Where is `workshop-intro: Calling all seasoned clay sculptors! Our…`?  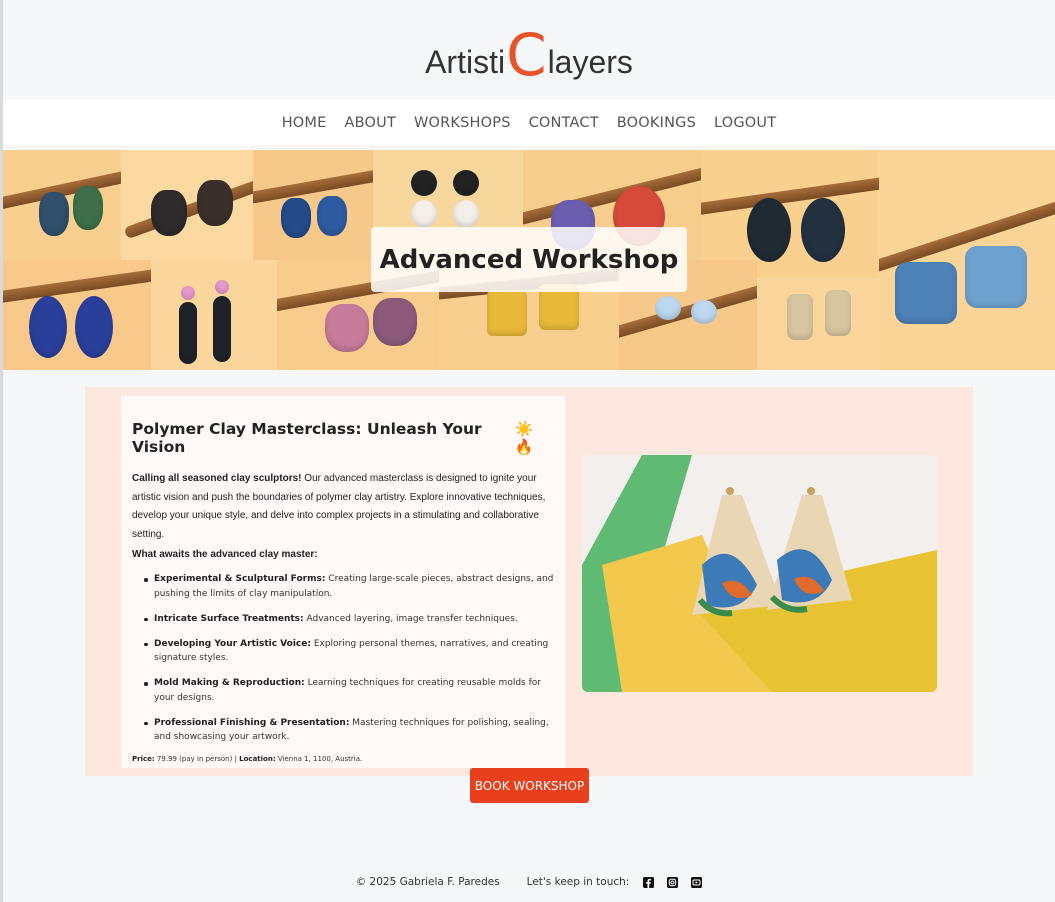 workshop-intro: Calling all seasoned clay sculptors! Our… is located at coordinates (343, 507).